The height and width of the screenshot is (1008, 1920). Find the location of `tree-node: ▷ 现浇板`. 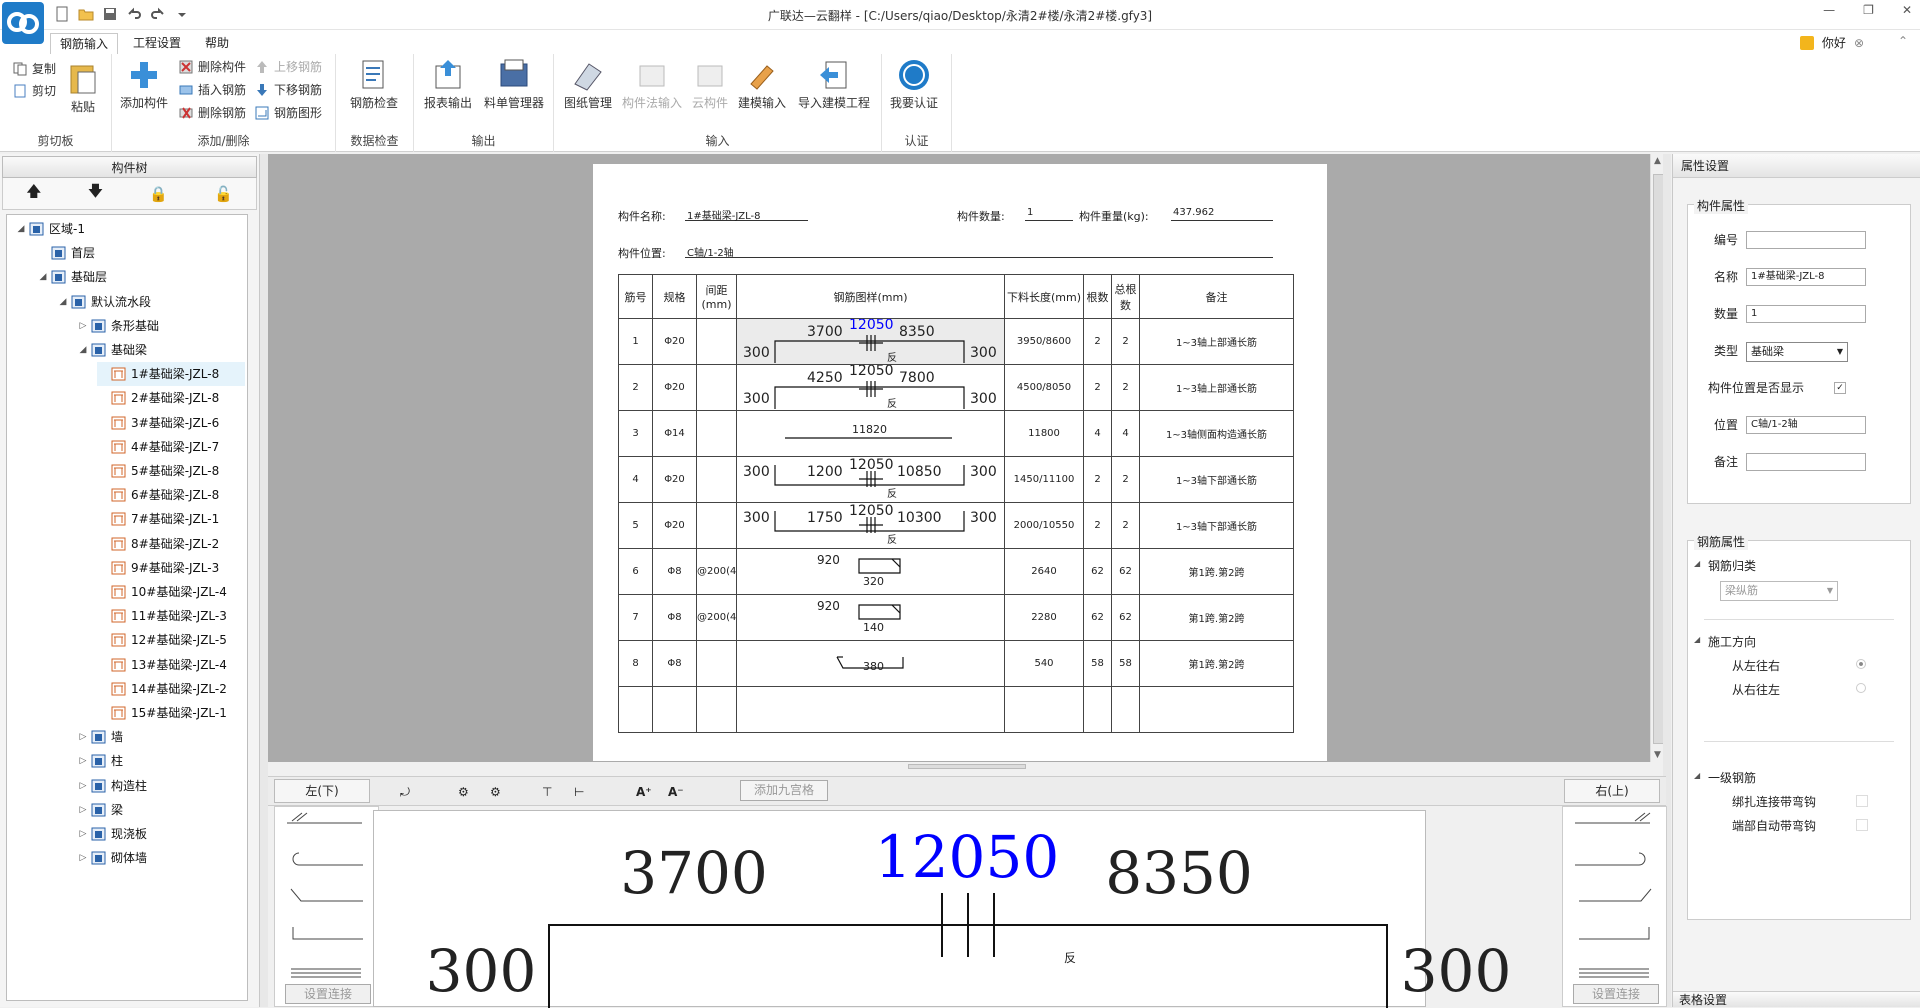

tree-node: ▷ 现浇板 is located at coordinates (161, 834).